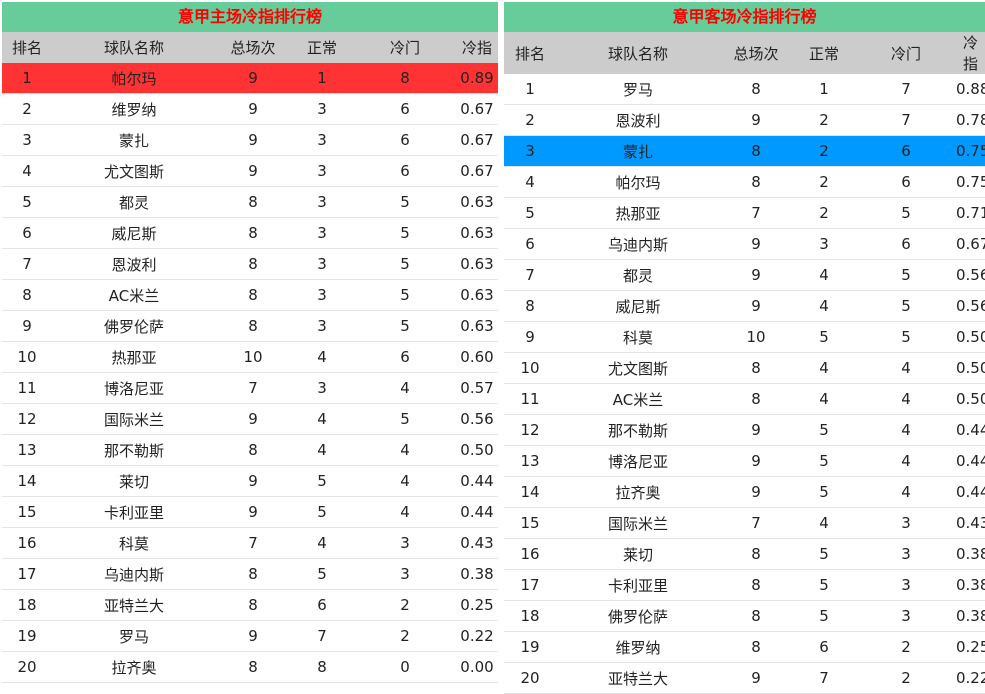  What do you see at coordinates (638, 337) in the screenshot?
I see `cell-team-name: 科莫` at bounding box center [638, 337].